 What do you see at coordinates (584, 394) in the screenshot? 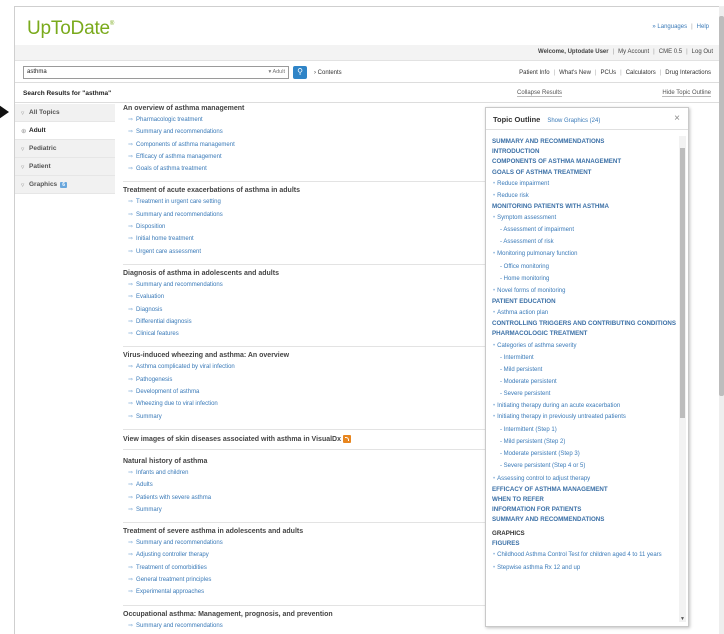
I see `outline-subsection-link: - Severe persistent` at bounding box center [584, 394].